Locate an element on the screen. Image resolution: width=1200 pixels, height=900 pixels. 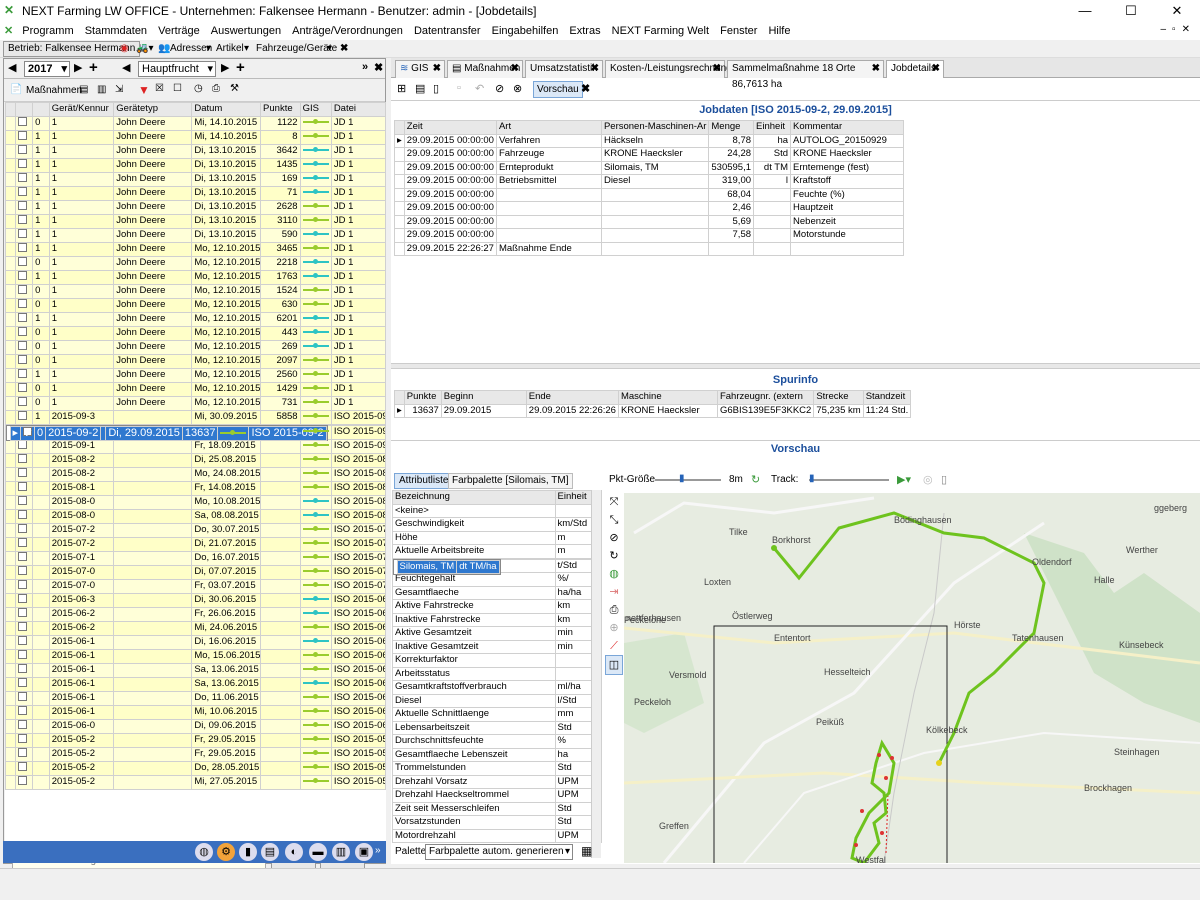
prev-frucht-icon: ◀ is located at coordinates (126, 67).